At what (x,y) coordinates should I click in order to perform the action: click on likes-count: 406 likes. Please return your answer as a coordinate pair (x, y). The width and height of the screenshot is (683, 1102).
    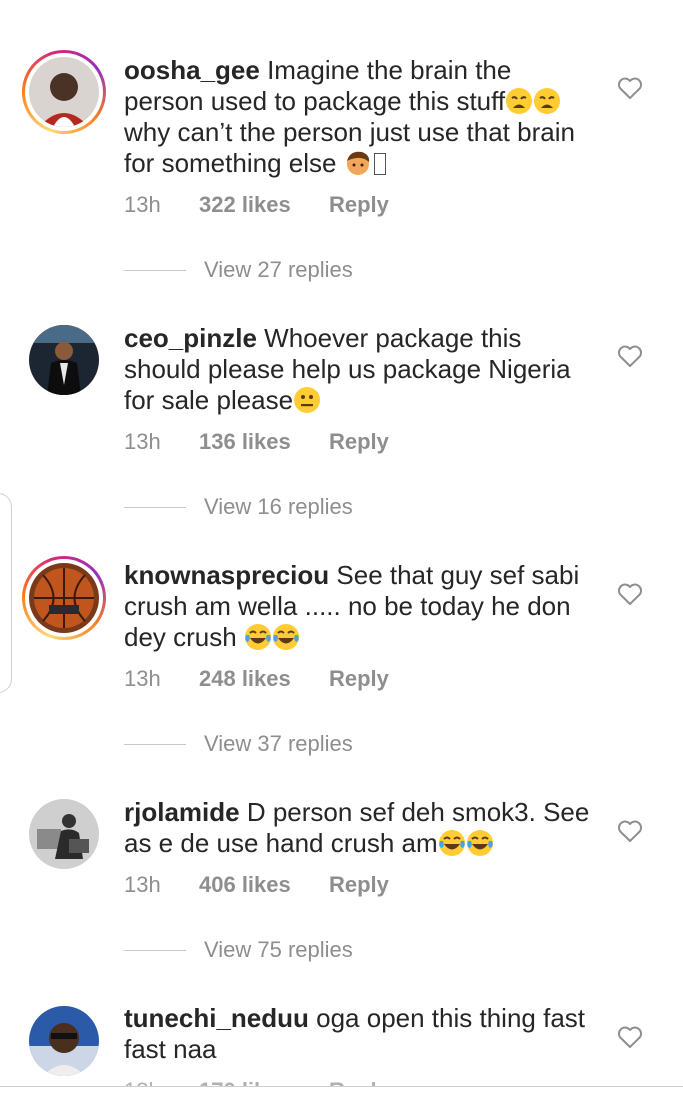
    Looking at the image, I should click on (264, 885).